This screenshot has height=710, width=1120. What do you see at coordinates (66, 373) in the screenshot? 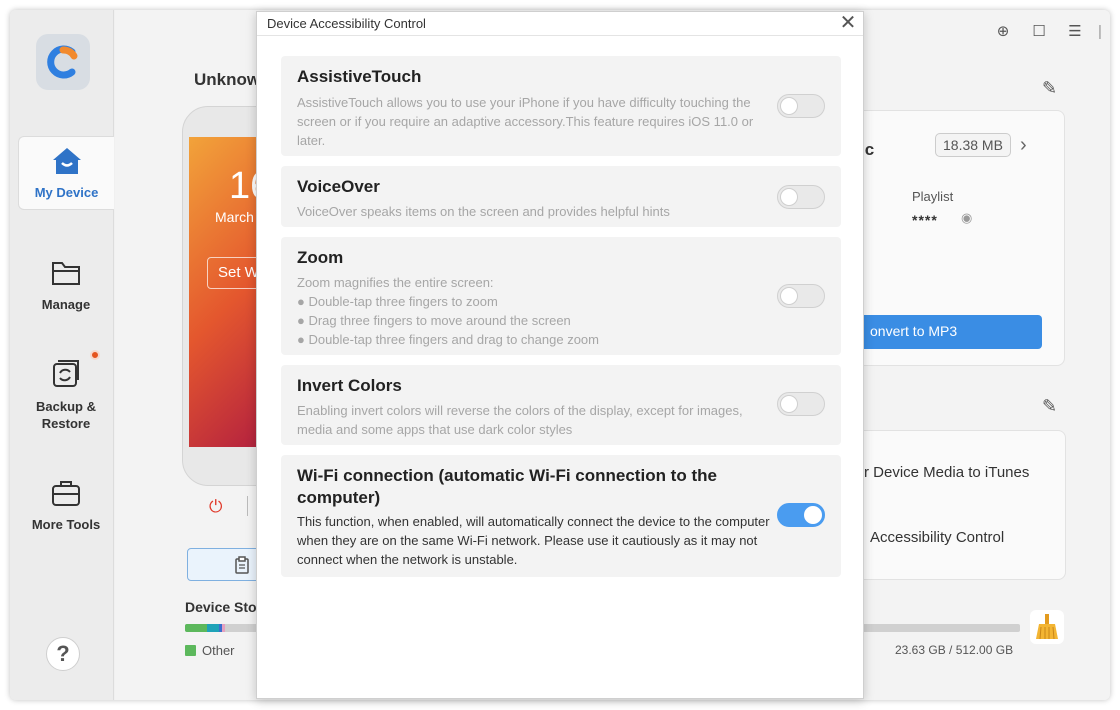
I see `backup-icon` at bounding box center [66, 373].